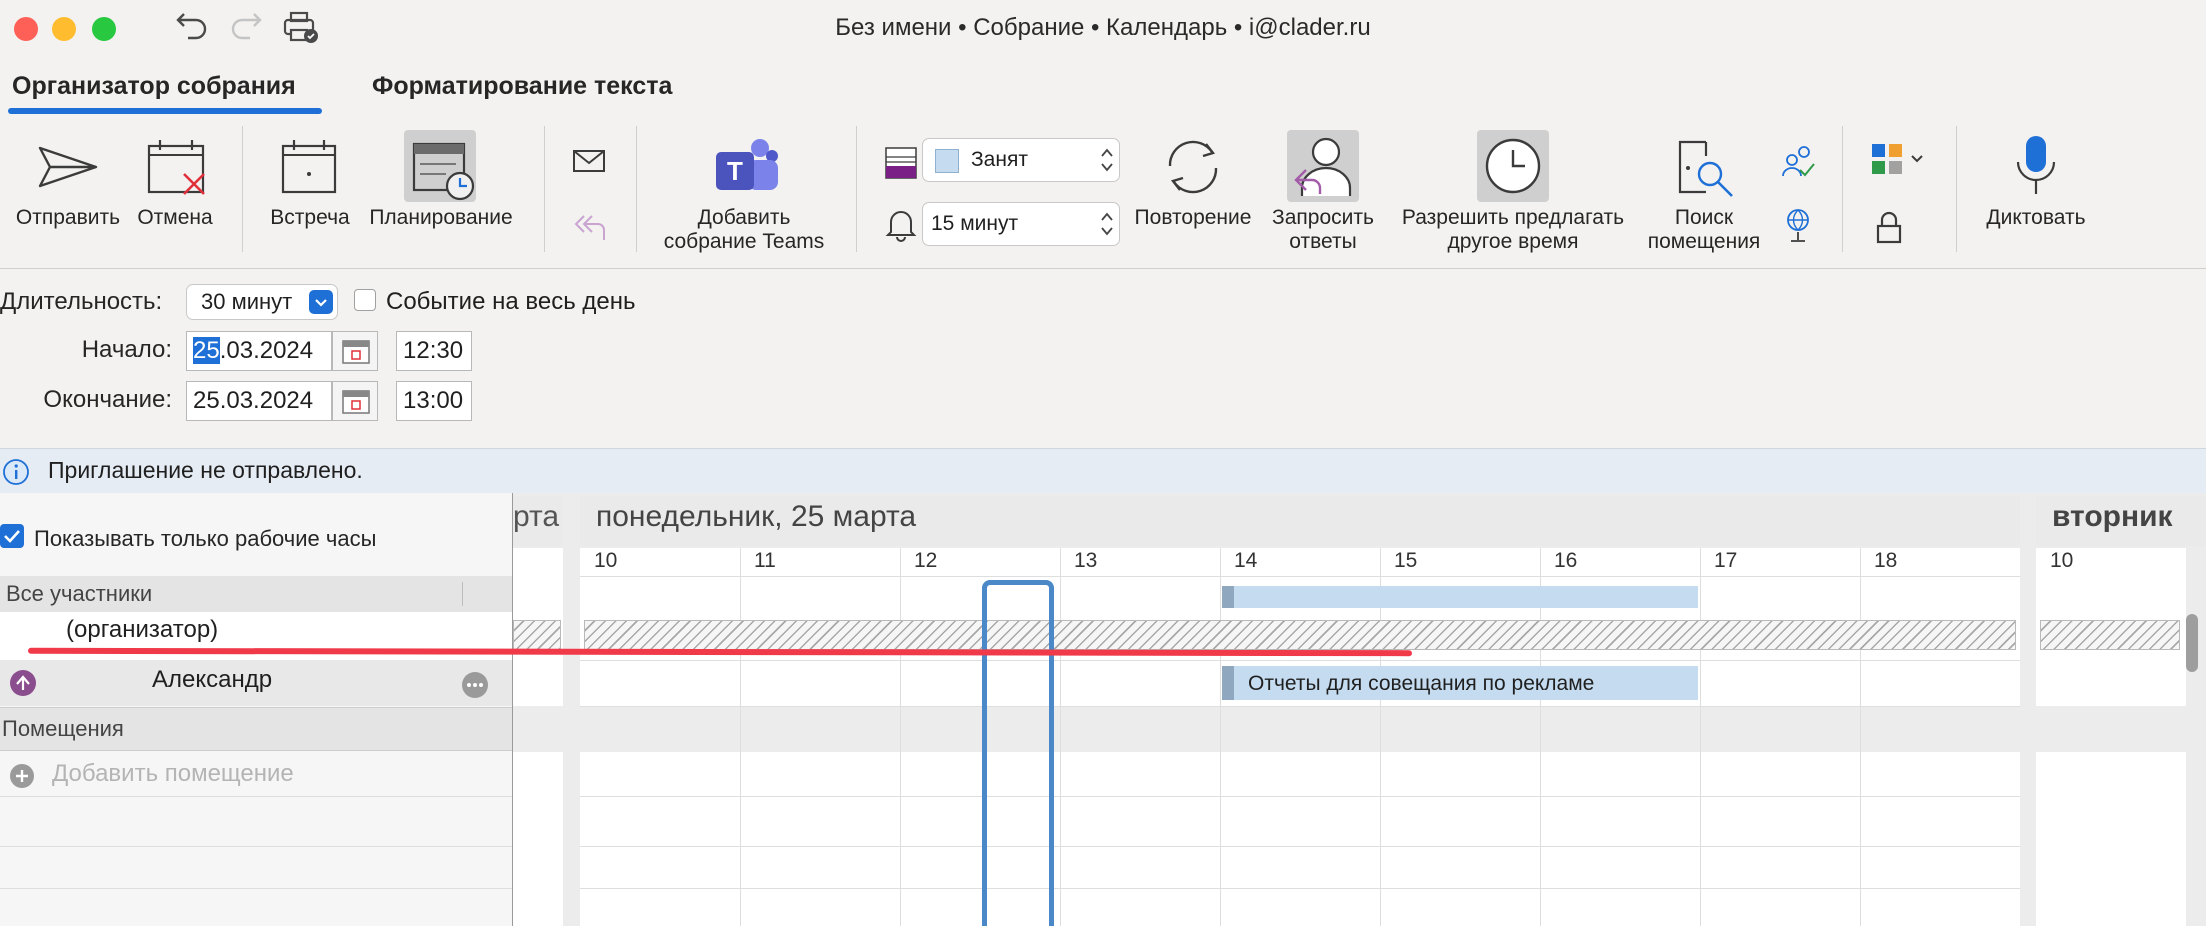 The height and width of the screenshot is (926, 2206). What do you see at coordinates (2036, 165) in the screenshot?
I see `microphone-icon` at bounding box center [2036, 165].